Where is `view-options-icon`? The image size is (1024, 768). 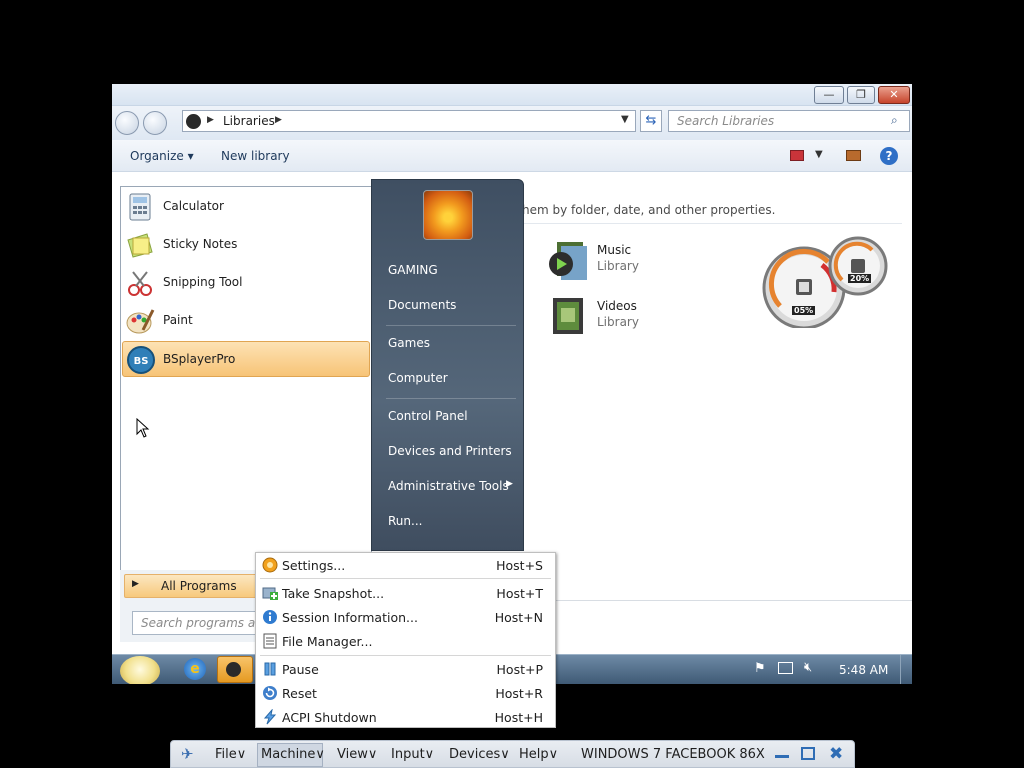 view-options-icon is located at coordinates (797, 155).